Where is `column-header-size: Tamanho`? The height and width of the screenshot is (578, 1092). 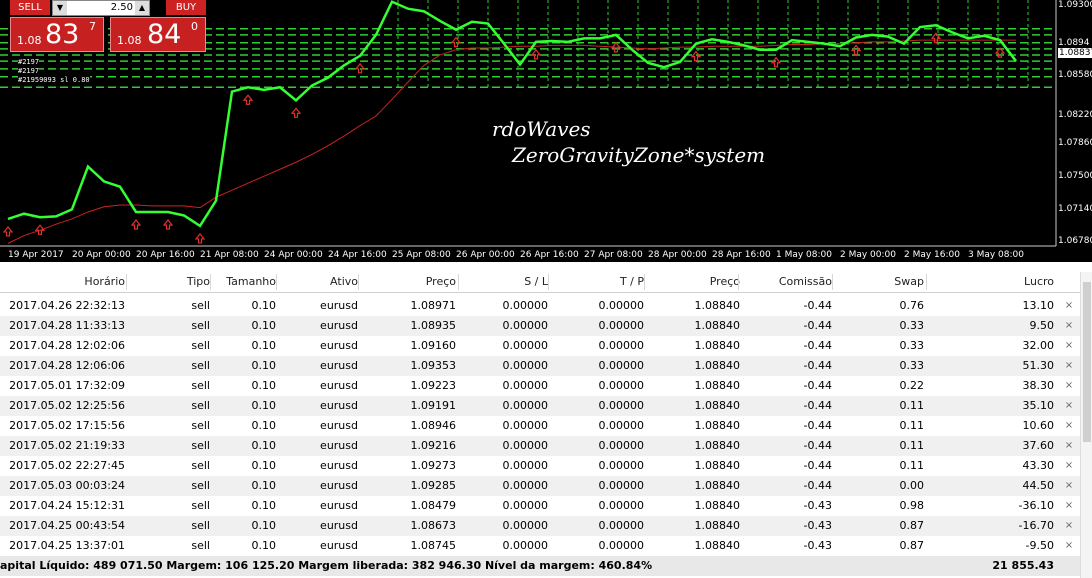
column-header-size: Tamanho is located at coordinates (244, 282).